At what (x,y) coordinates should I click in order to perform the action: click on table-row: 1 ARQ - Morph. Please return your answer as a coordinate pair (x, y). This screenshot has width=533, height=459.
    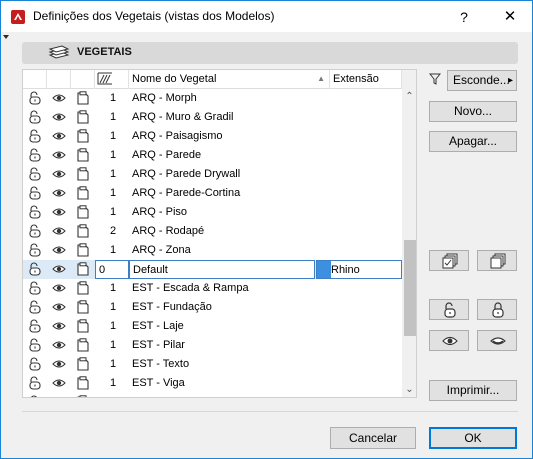
    Looking at the image, I should click on (212, 98).